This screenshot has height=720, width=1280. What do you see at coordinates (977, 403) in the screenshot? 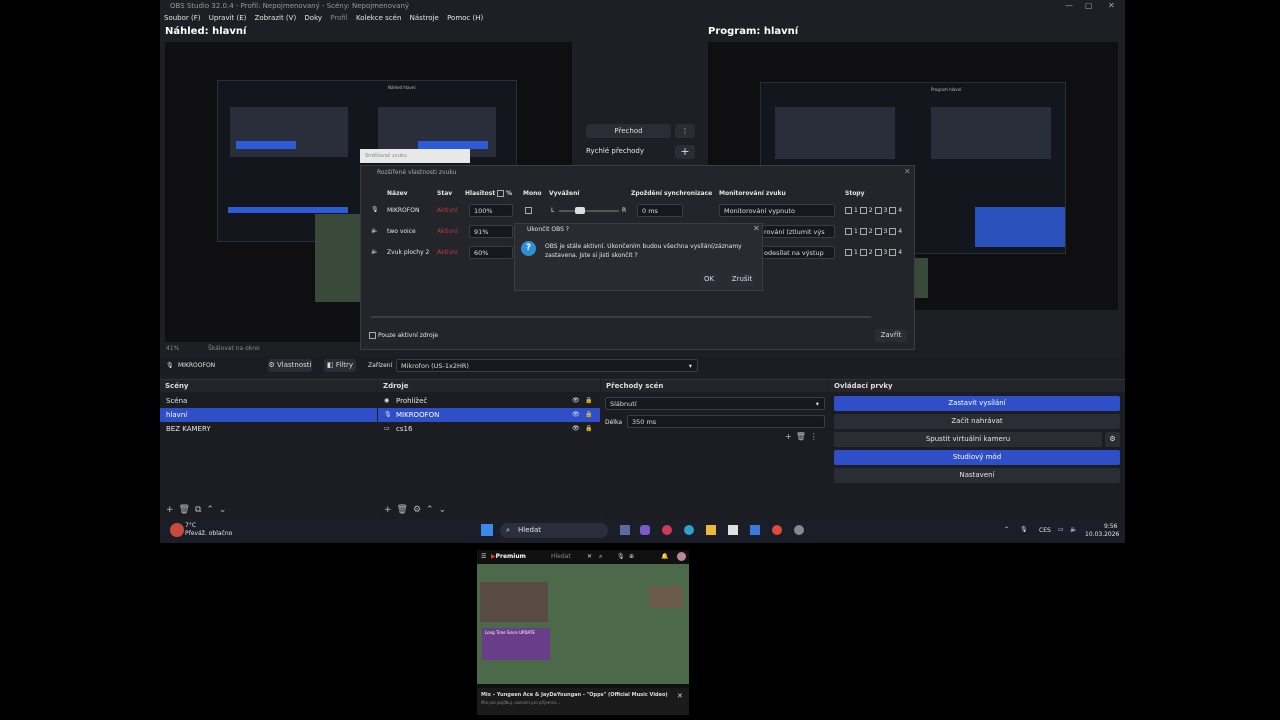
I see `stop-streaming-button: Zastavit vysílání` at bounding box center [977, 403].